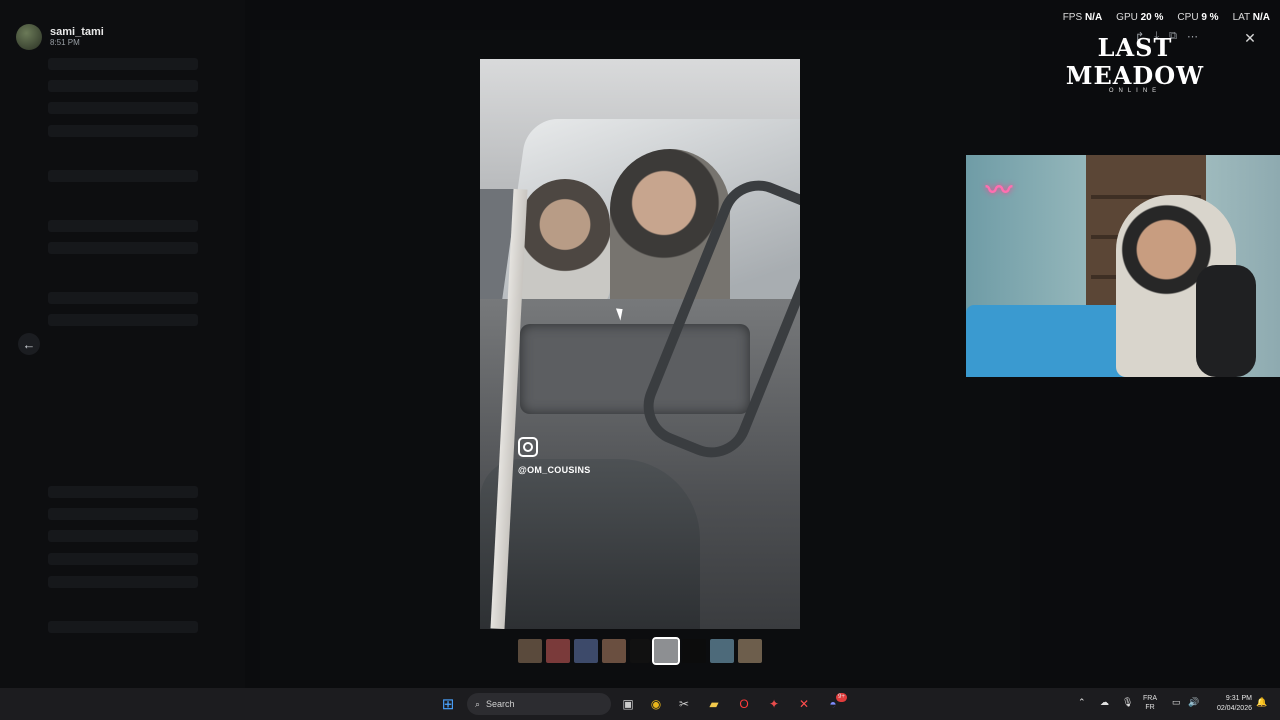  I want to click on stream-logo: LAST MEADOW ONLINE, so click(1135, 64).